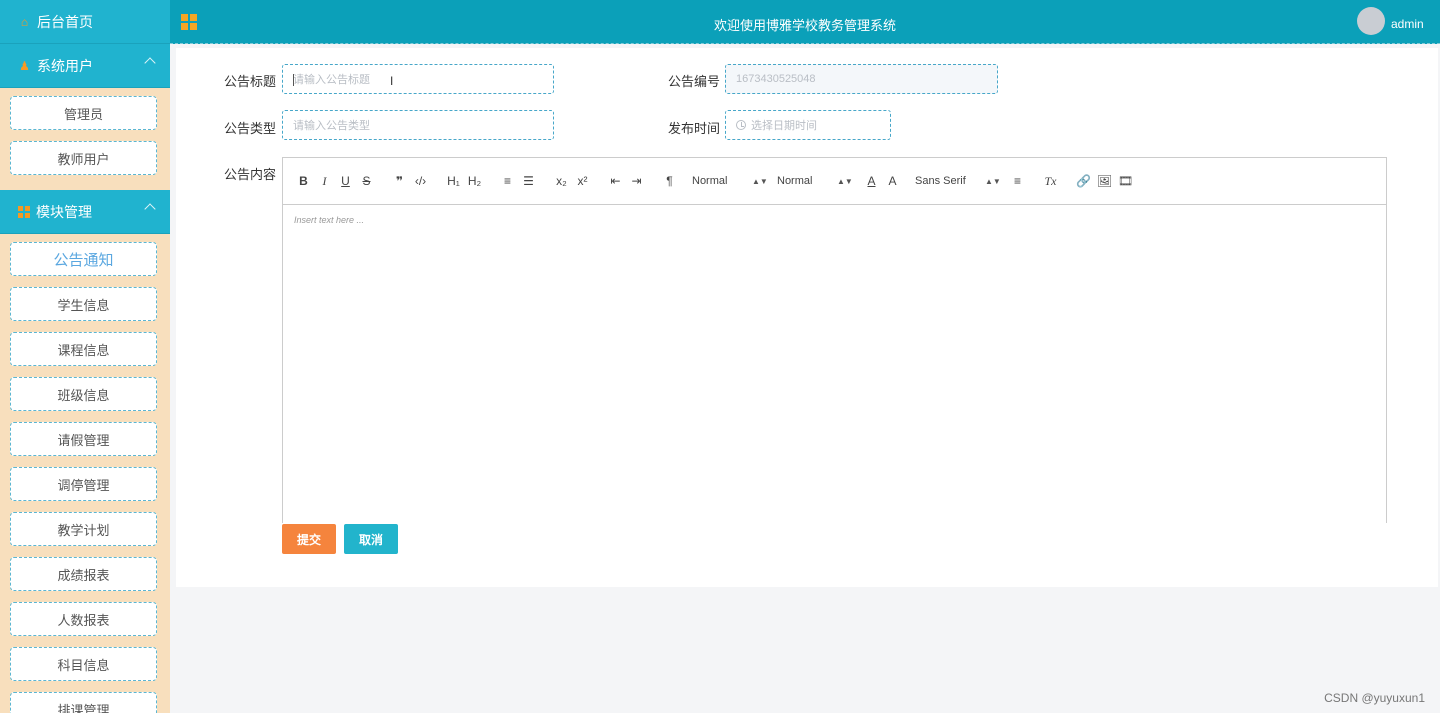  What do you see at coordinates (819, 181) in the screenshot?
I see `header-picker: Normal ▲▼` at bounding box center [819, 181].